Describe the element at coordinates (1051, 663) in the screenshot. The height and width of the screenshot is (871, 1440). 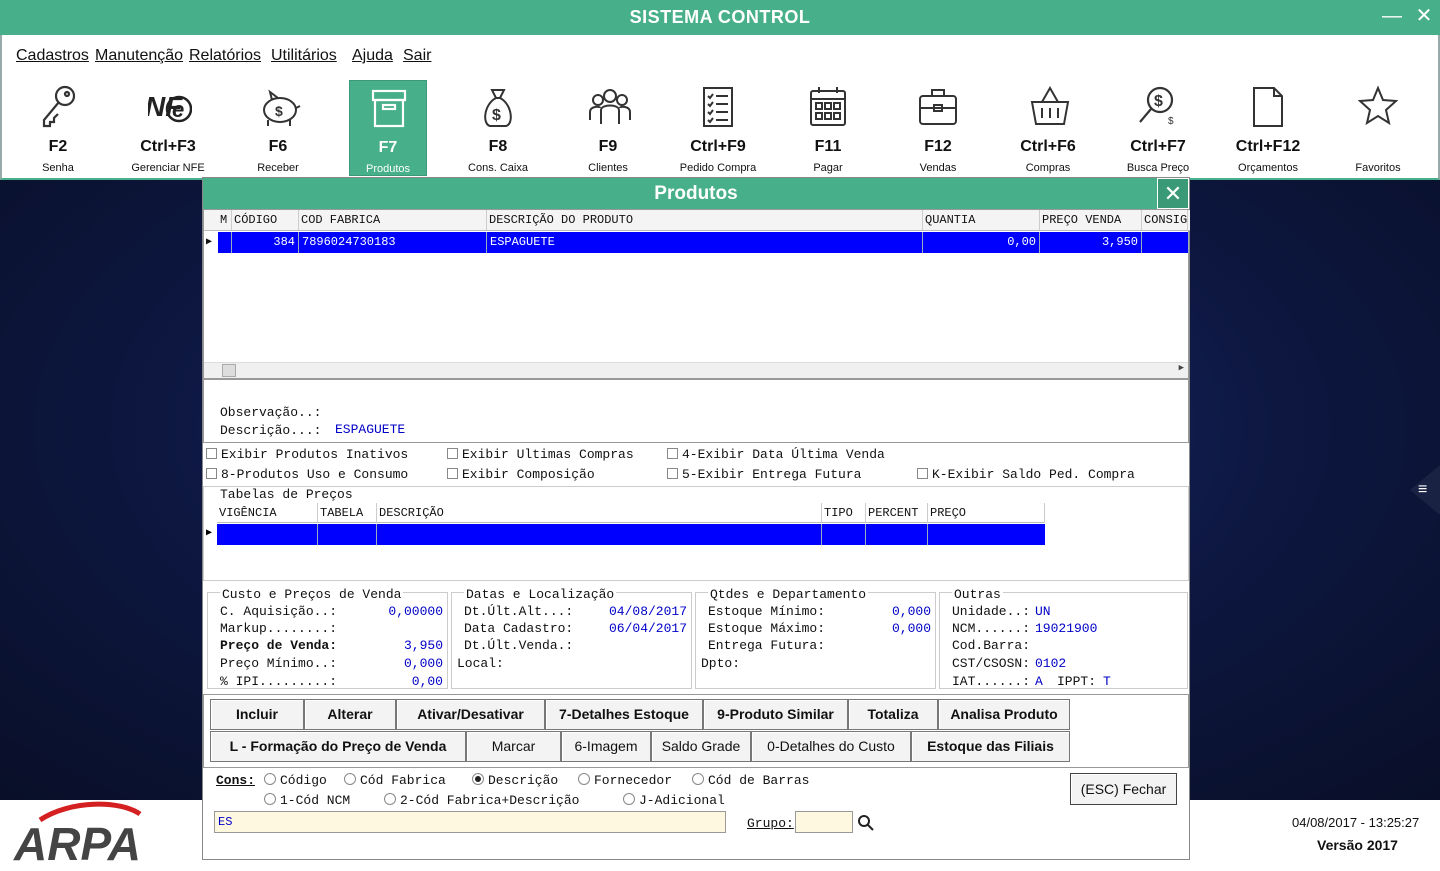
I see `value-cst-csosn: 0102` at that location.